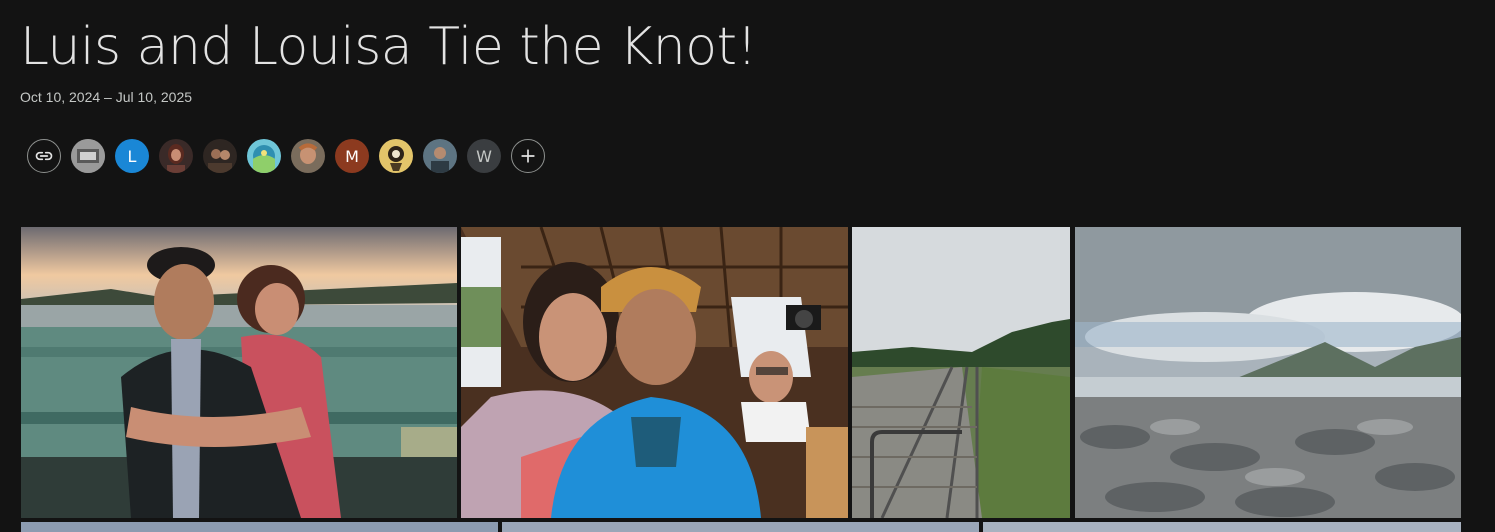 This screenshot has height=532, width=1495. I want to click on photo-row2-c, so click(1222, 527).